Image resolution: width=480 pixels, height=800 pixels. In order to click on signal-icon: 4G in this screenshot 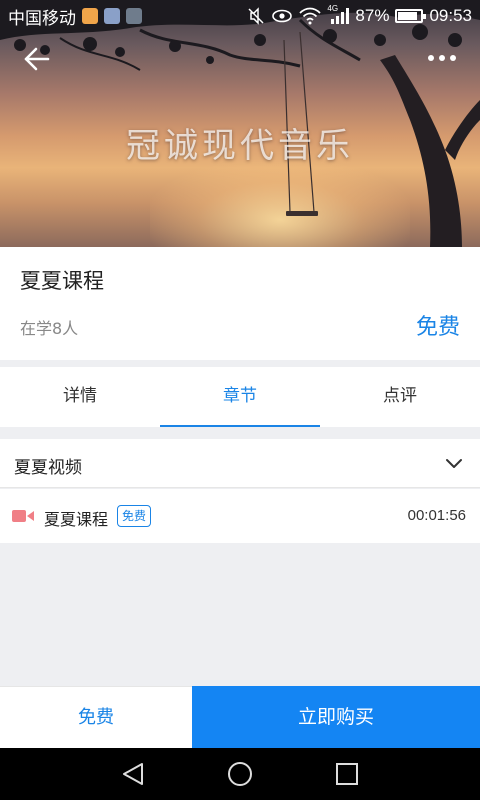, I will do `click(338, 14)`.